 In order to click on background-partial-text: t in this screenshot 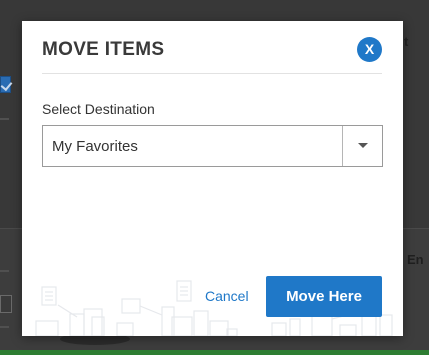, I will do `click(406, 41)`.